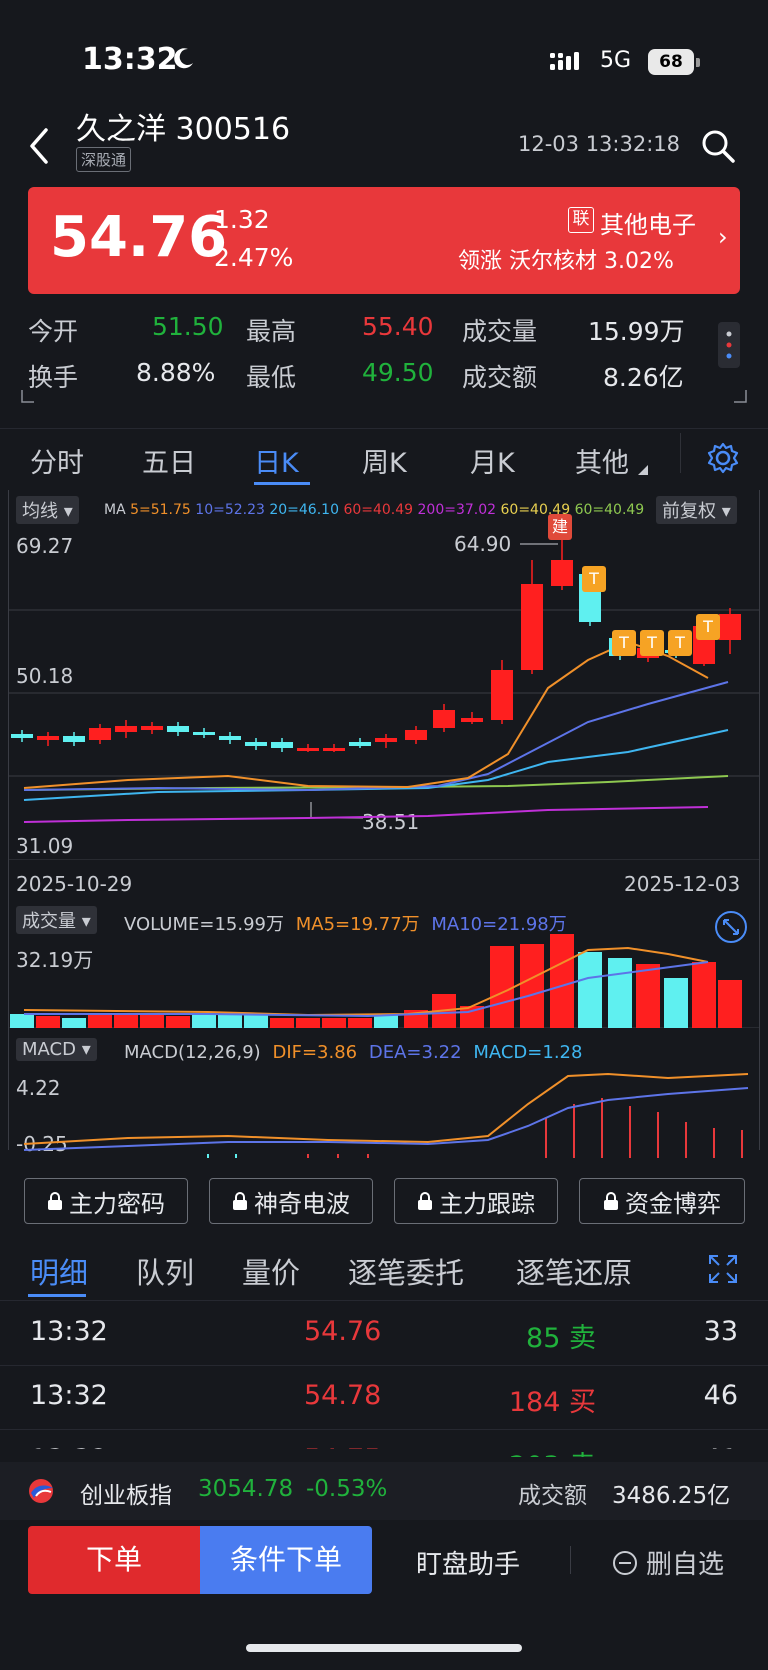 Image resolution: width=768 pixels, height=1670 pixels. Describe the element at coordinates (671, 1496) in the screenshot. I see `index-amount: 3486.25亿` at that location.